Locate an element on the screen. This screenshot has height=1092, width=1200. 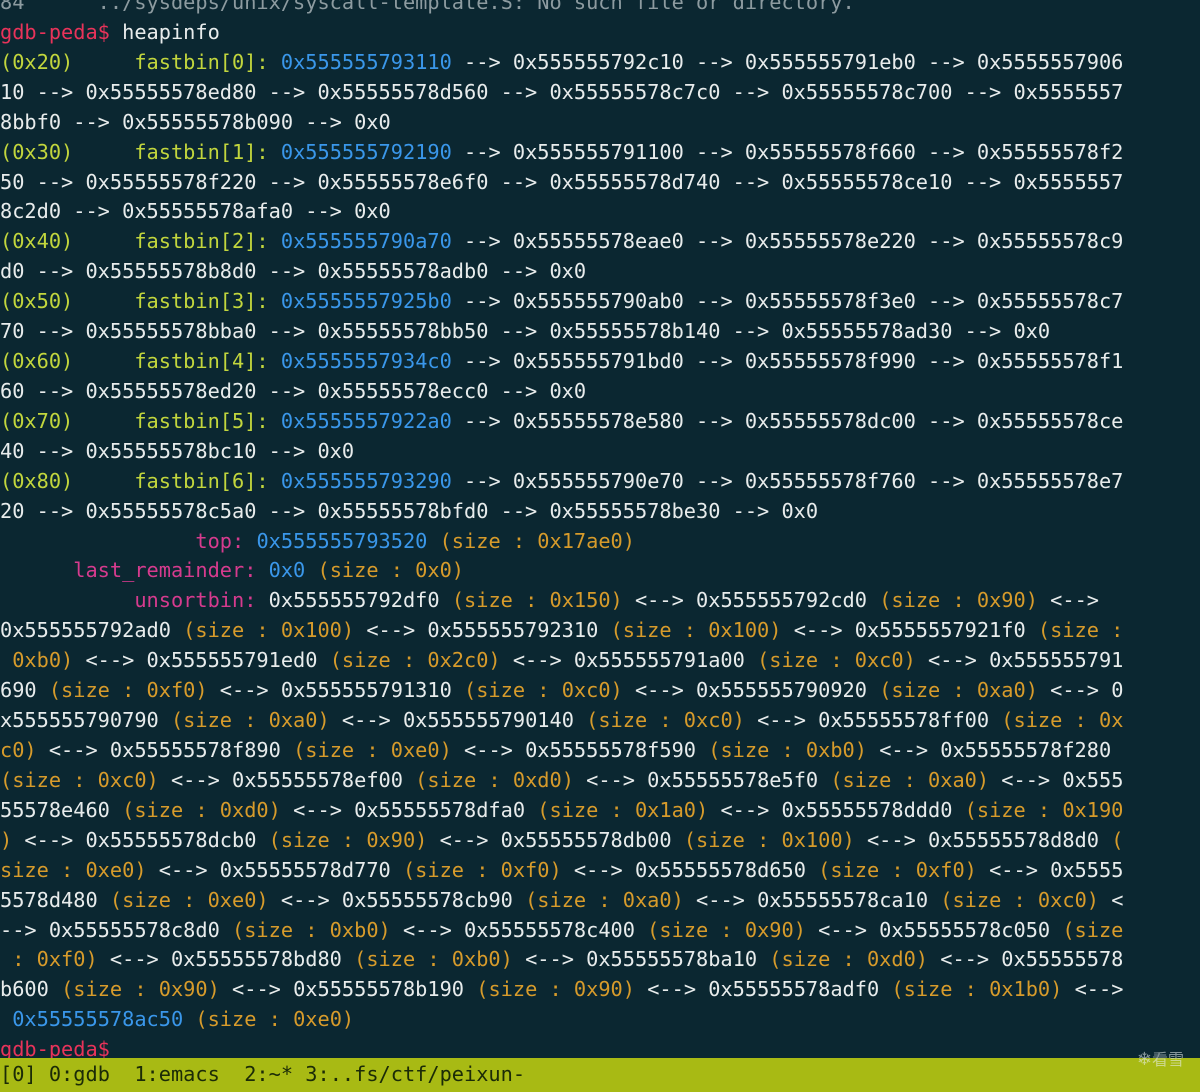
terminal-text-segment: --> 0x55555578c8d0 is located at coordinates (116, 929).